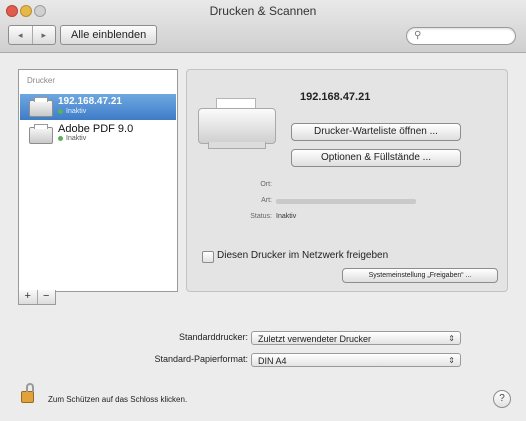  I want to click on lock-icon, so click(27, 393).